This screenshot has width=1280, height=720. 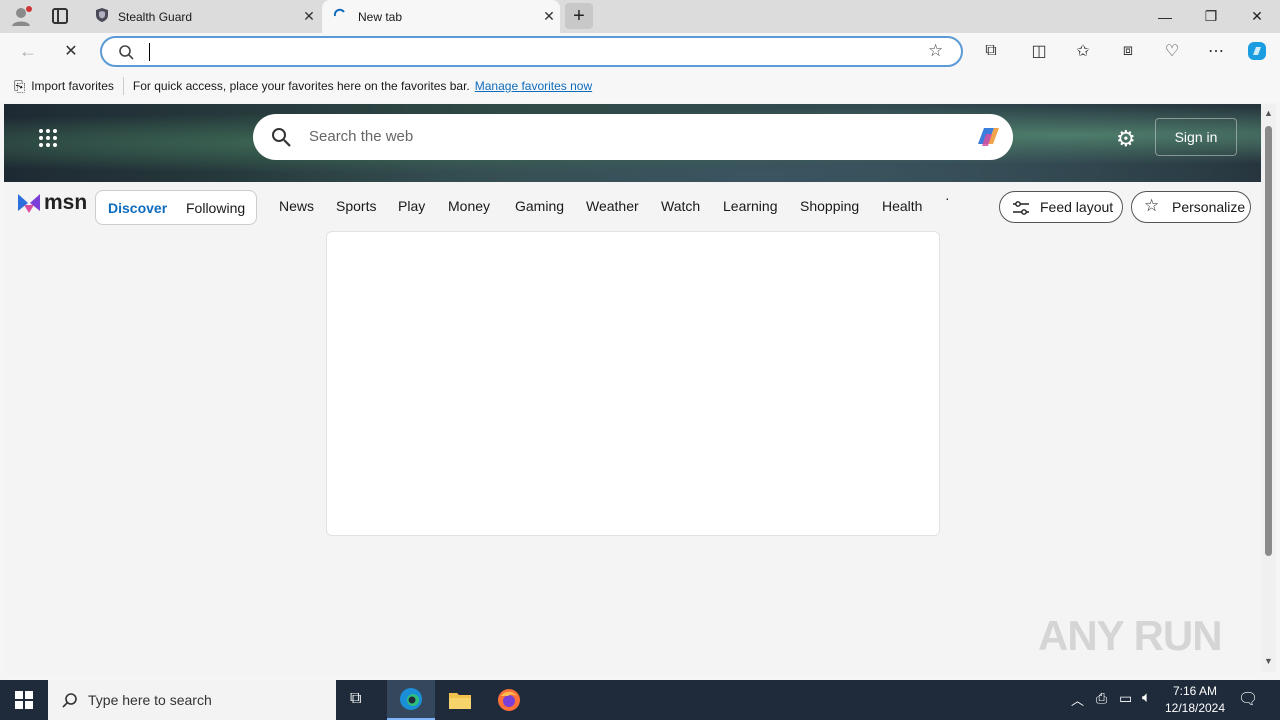 What do you see at coordinates (1195, 700) in the screenshot?
I see `clock: 7:16 AM 12/18/2024` at bounding box center [1195, 700].